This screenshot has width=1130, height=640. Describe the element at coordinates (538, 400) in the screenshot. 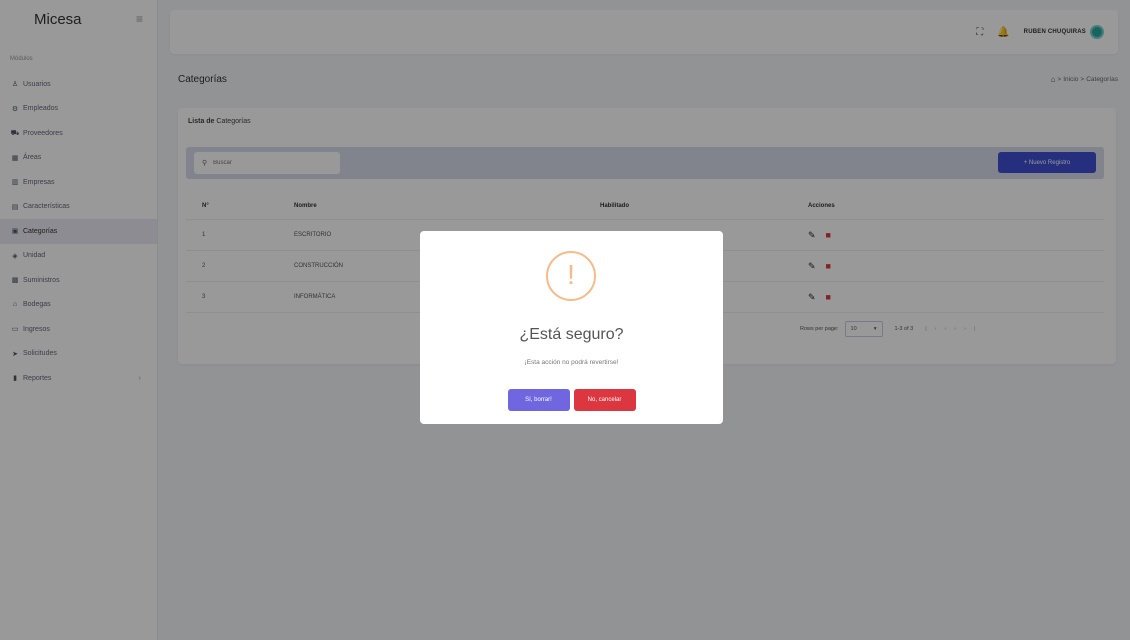

I see `confirm-delete-button: Sí, borrar!` at that location.